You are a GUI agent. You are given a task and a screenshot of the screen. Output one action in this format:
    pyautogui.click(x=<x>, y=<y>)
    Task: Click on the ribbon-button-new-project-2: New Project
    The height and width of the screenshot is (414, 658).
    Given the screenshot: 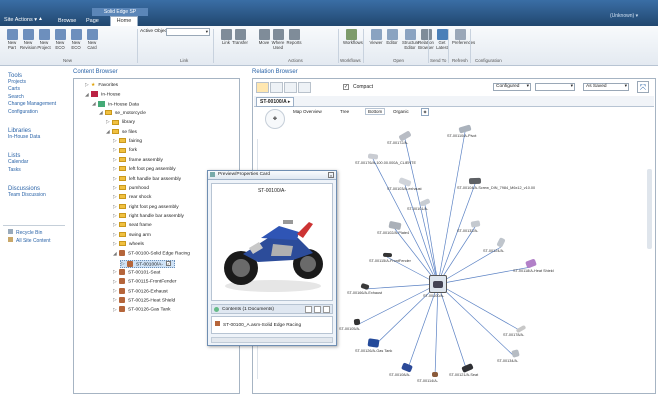 What is the action you would take?
    pyautogui.click(x=44, y=39)
    